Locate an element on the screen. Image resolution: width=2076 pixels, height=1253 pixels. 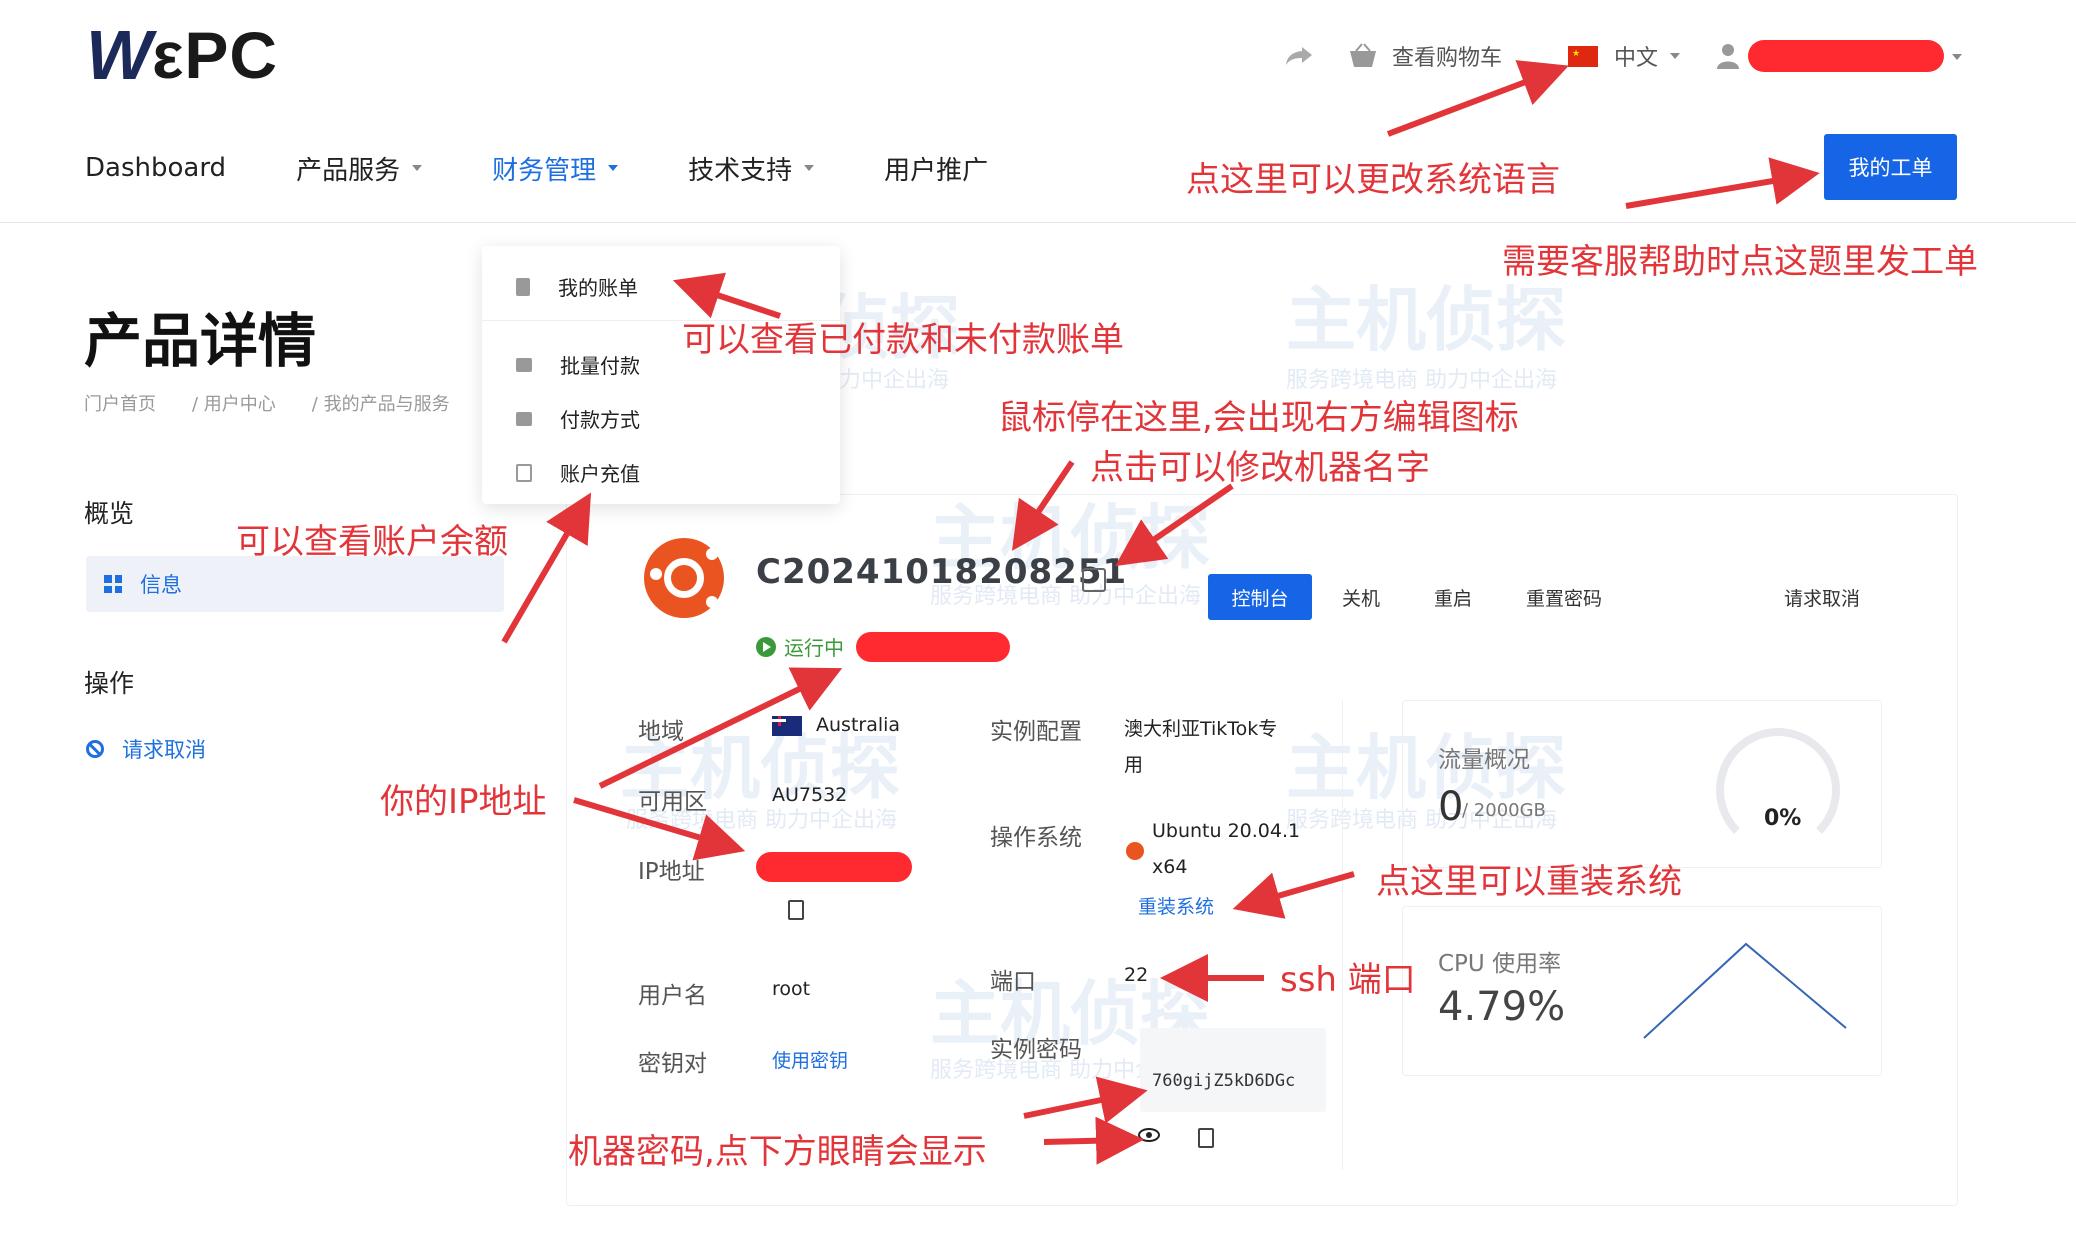
shutdown-button: 关机 is located at coordinates (1361, 597).